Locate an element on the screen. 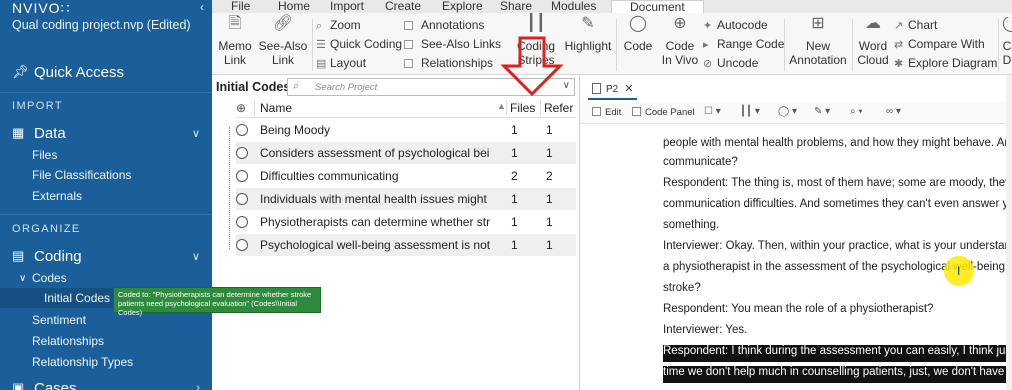  code-panel-checkbox: Code Panel is located at coordinates (663, 112).